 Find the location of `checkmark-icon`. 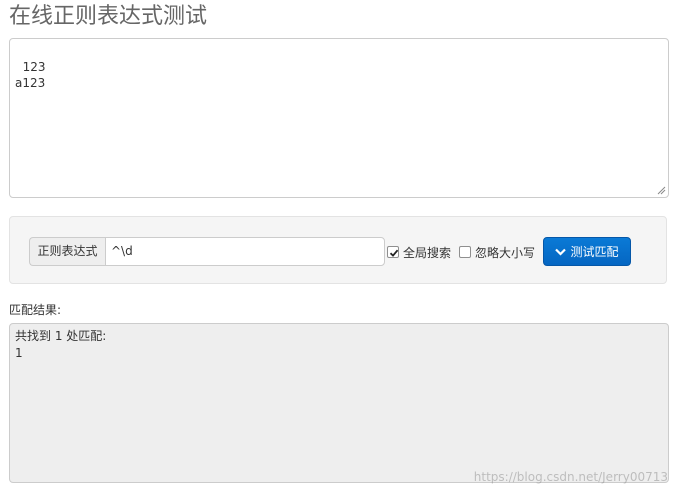

checkmark-icon is located at coordinates (394, 253).